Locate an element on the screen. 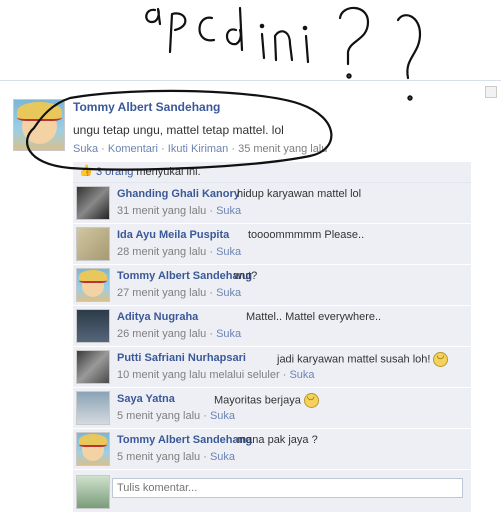 The width and height of the screenshot is (501, 525). divider is located at coordinates (250, 80).